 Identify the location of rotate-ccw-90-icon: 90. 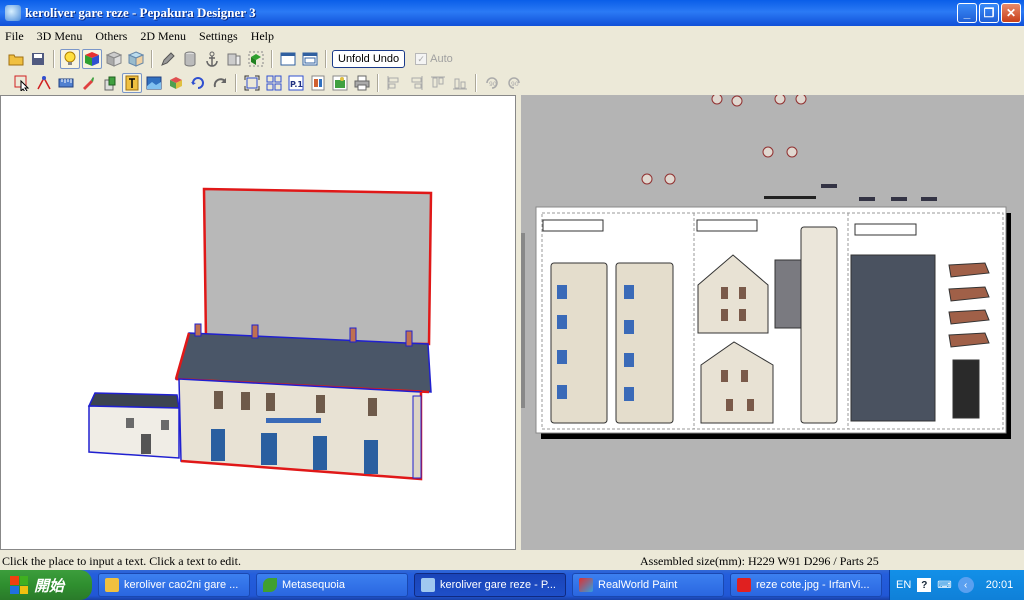
(492, 83).